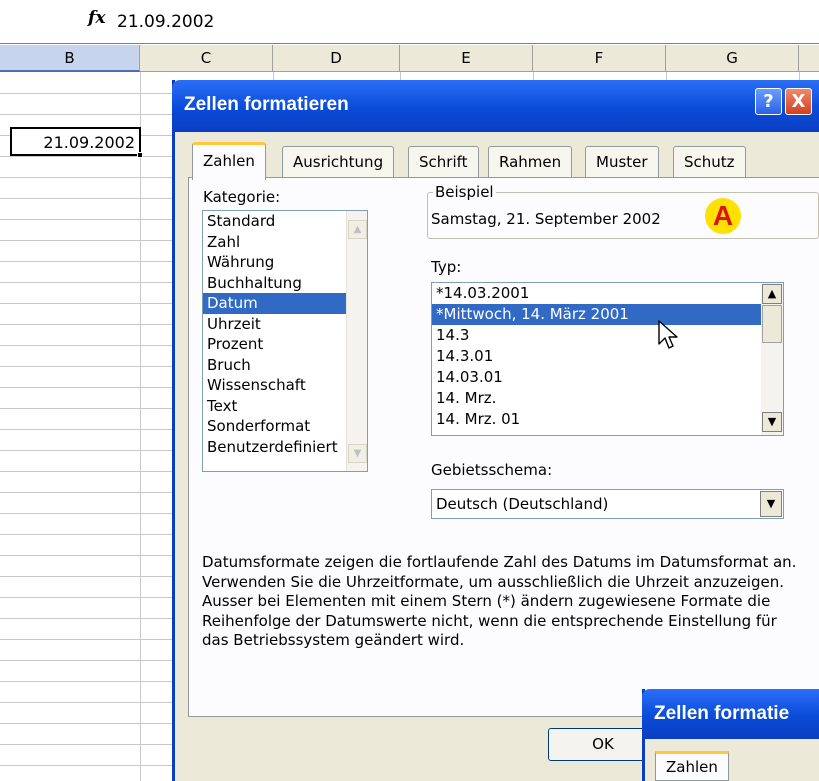 Image resolution: width=819 pixels, height=781 pixels. Describe the element at coordinates (732, 58) in the screenshot. I see `column-header-g: G` at that location.